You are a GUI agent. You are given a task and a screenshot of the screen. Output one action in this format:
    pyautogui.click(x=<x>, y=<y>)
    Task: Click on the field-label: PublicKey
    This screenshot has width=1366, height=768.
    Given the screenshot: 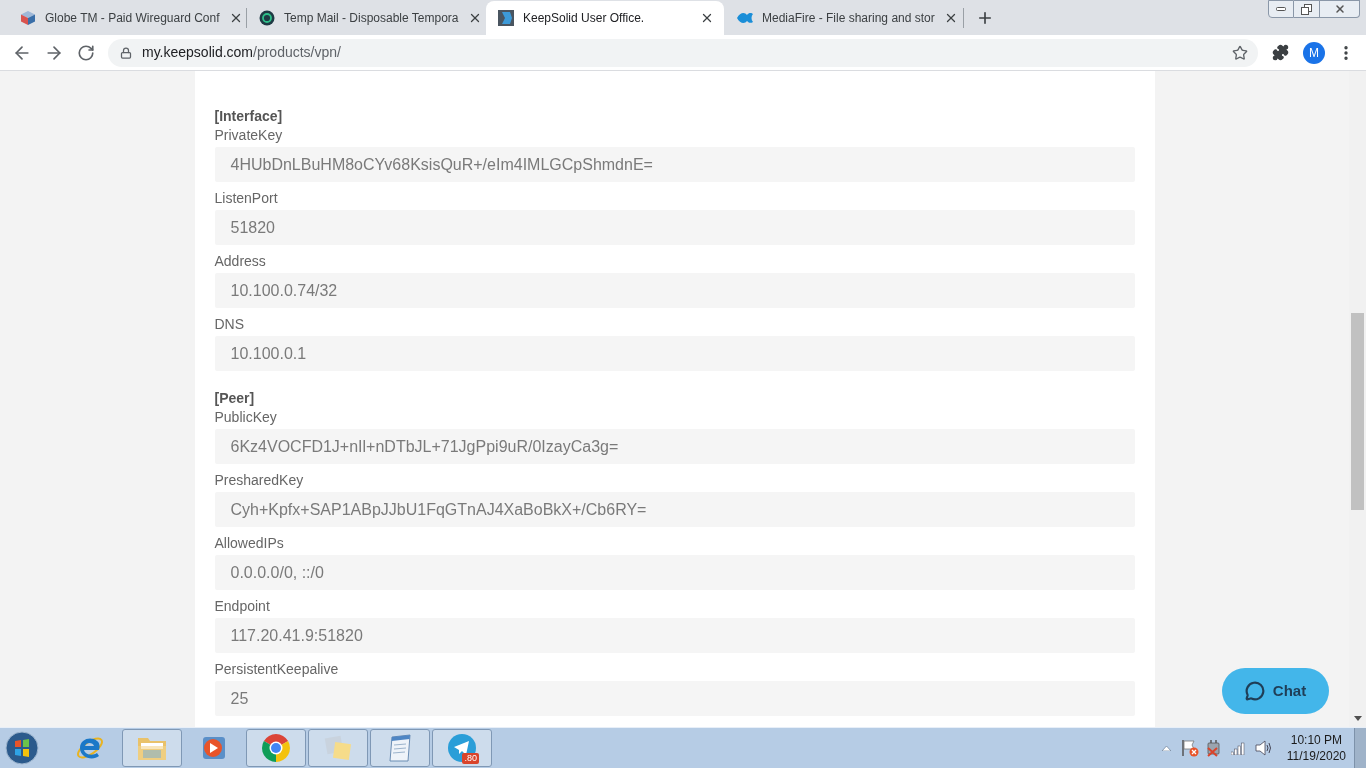 What is the action you would take?
    pyautogui.click(x=246, y=417)
    